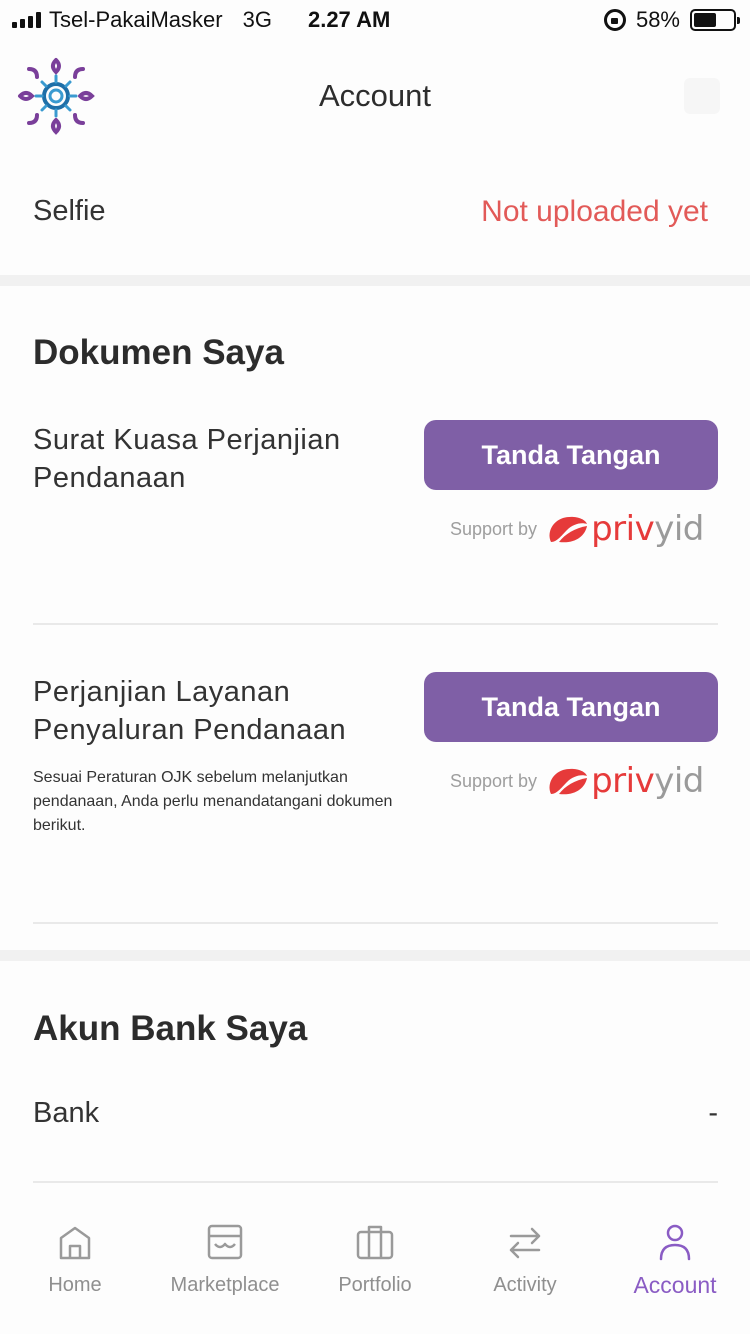 This screenshot has width=750, height=1334. I want to click on page-title: Account, so click(374, 95).